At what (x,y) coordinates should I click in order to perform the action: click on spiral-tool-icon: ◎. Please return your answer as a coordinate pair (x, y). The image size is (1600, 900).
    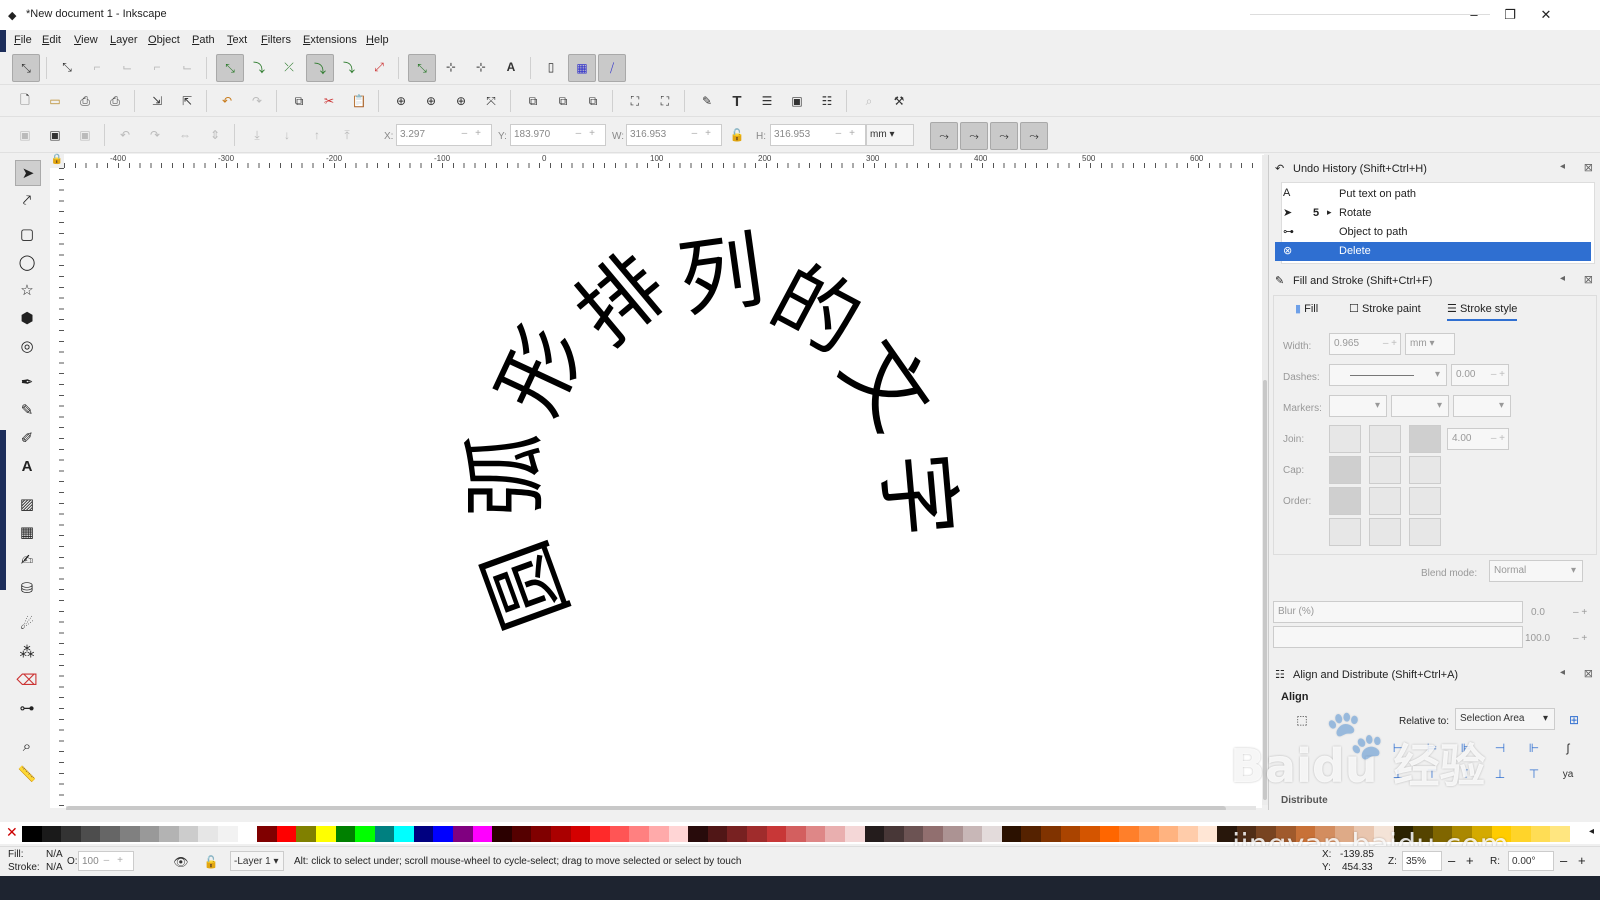
    Looking at the image, I should click on (27, 346).